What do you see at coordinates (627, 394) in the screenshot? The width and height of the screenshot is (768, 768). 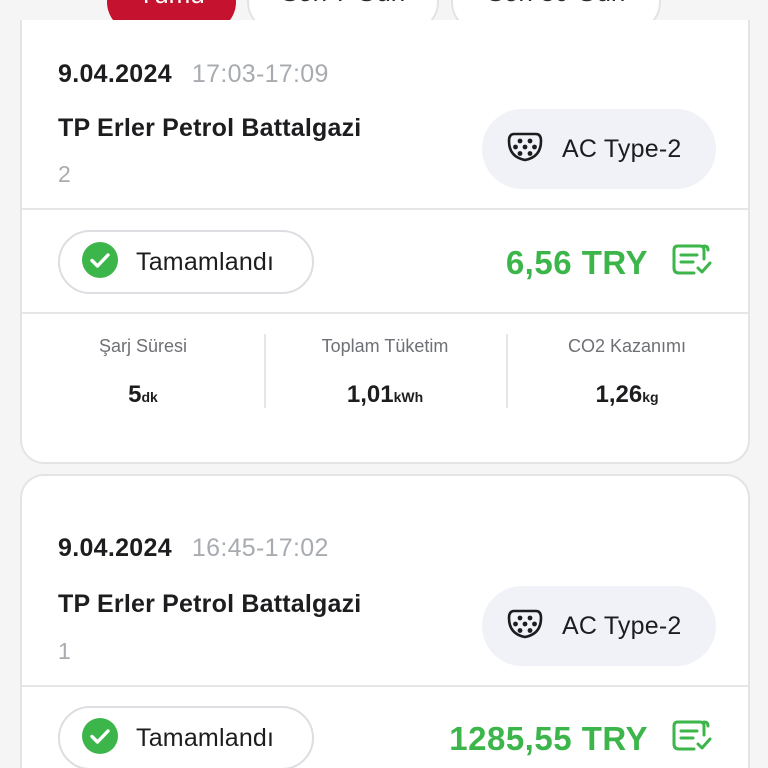 I see `stat-value: 1,26kg` at bounding box center [627, 394].